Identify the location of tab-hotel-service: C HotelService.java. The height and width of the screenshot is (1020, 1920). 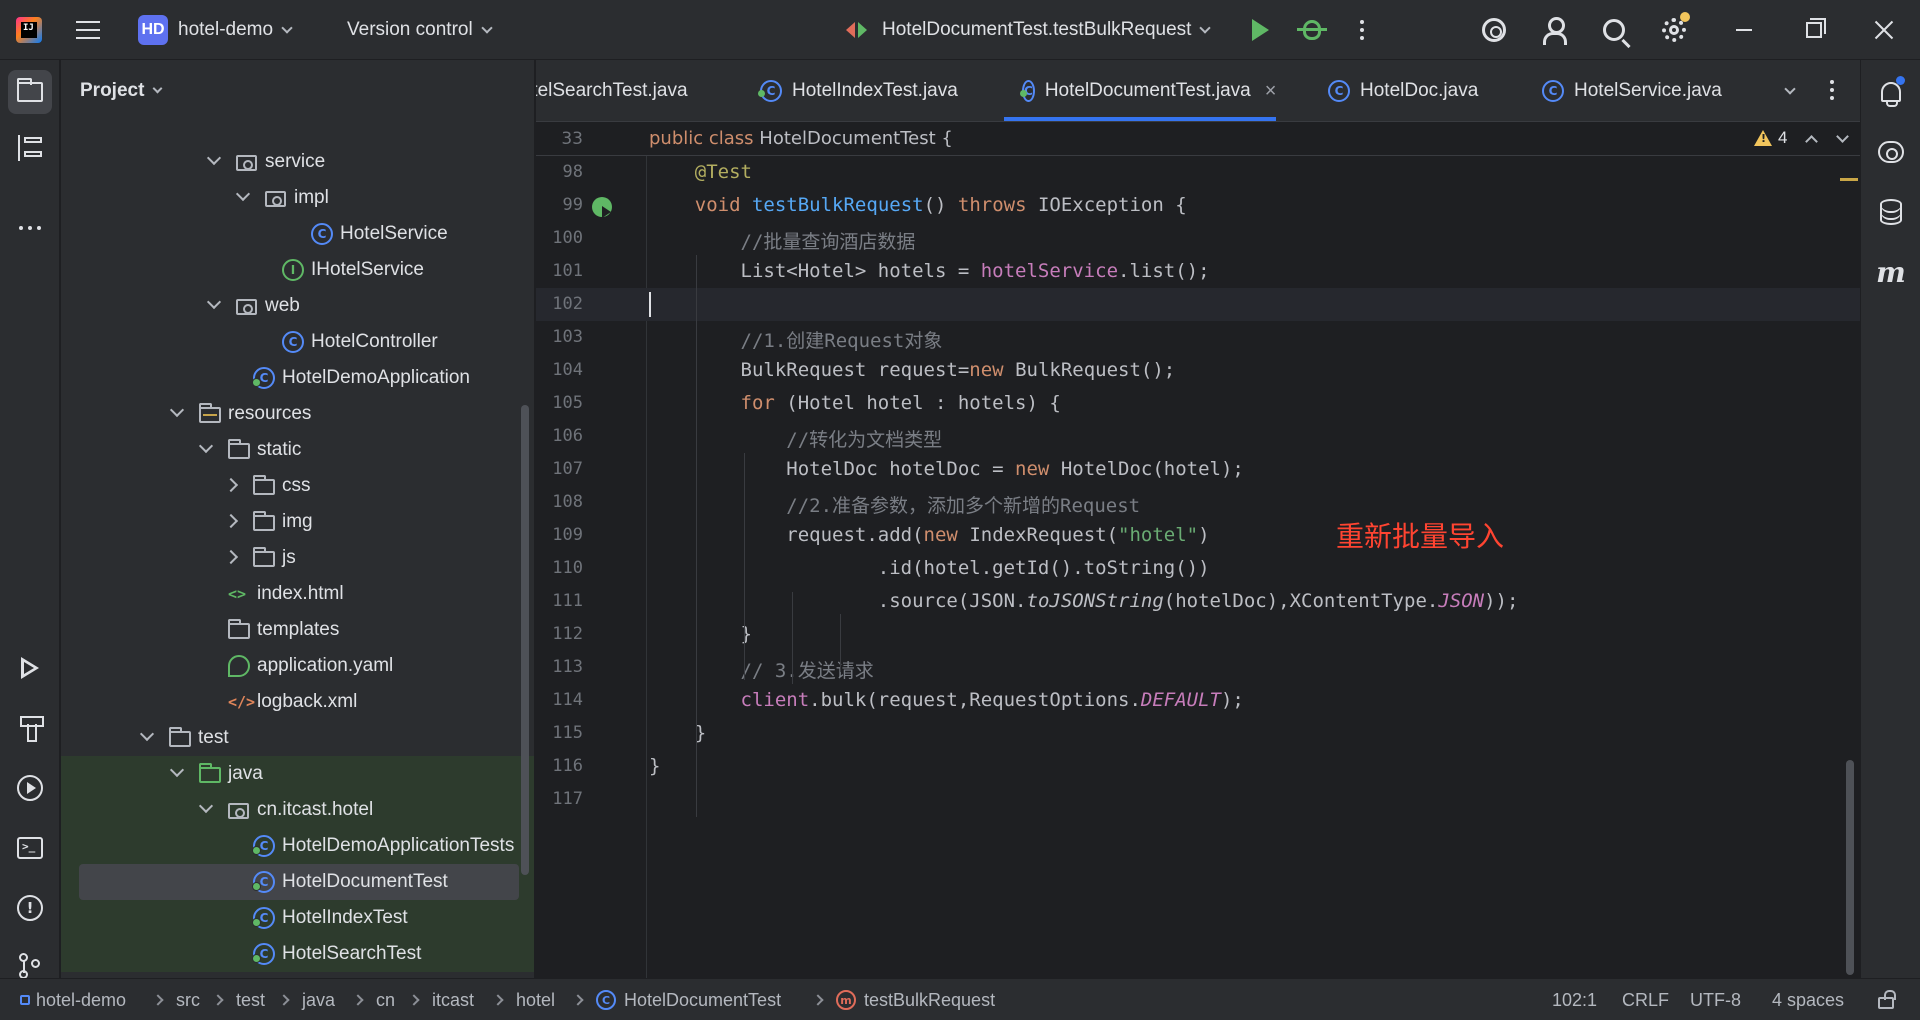
(1632, 90).